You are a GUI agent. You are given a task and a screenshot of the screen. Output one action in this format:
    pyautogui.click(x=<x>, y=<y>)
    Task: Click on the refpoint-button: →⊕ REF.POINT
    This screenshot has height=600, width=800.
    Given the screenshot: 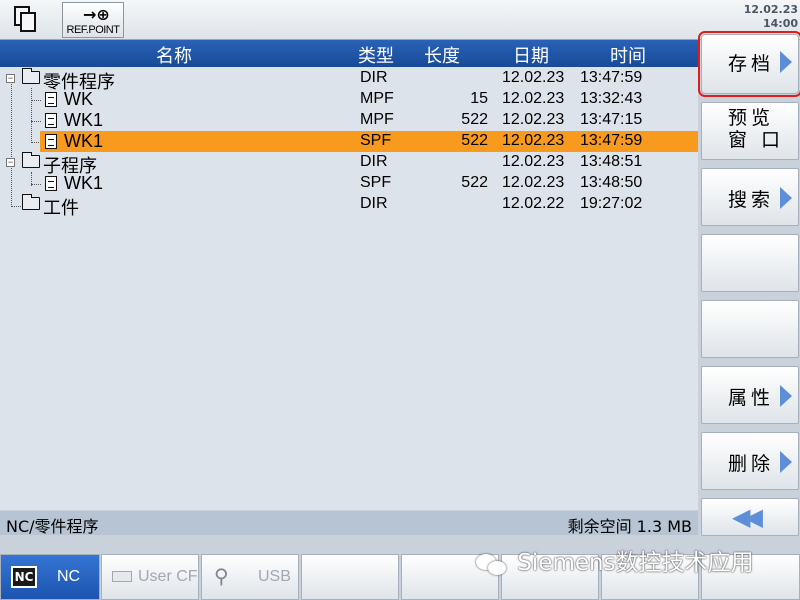 What is the action you would take?
    pyautogui.click(x=93, y=20)
    